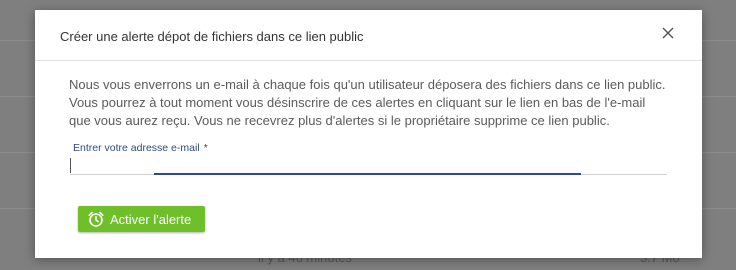 This screenshot has height=270, width=736. Describe the element at coordinates (367, 174) in the screenshot. I see `email-field-focus-underline` at that location.